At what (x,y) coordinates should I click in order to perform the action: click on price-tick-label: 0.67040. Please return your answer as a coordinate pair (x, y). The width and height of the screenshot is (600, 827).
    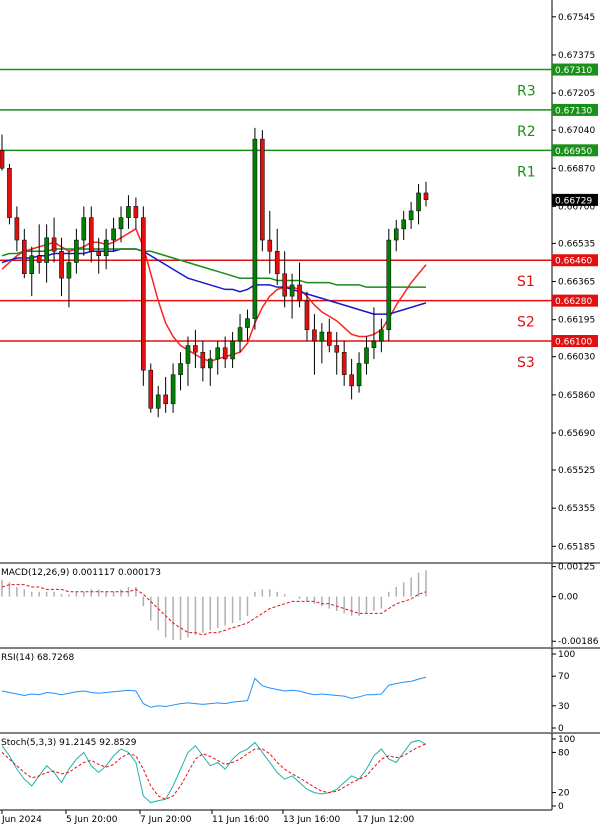
    Looking at the image, I should click on (576, 131).